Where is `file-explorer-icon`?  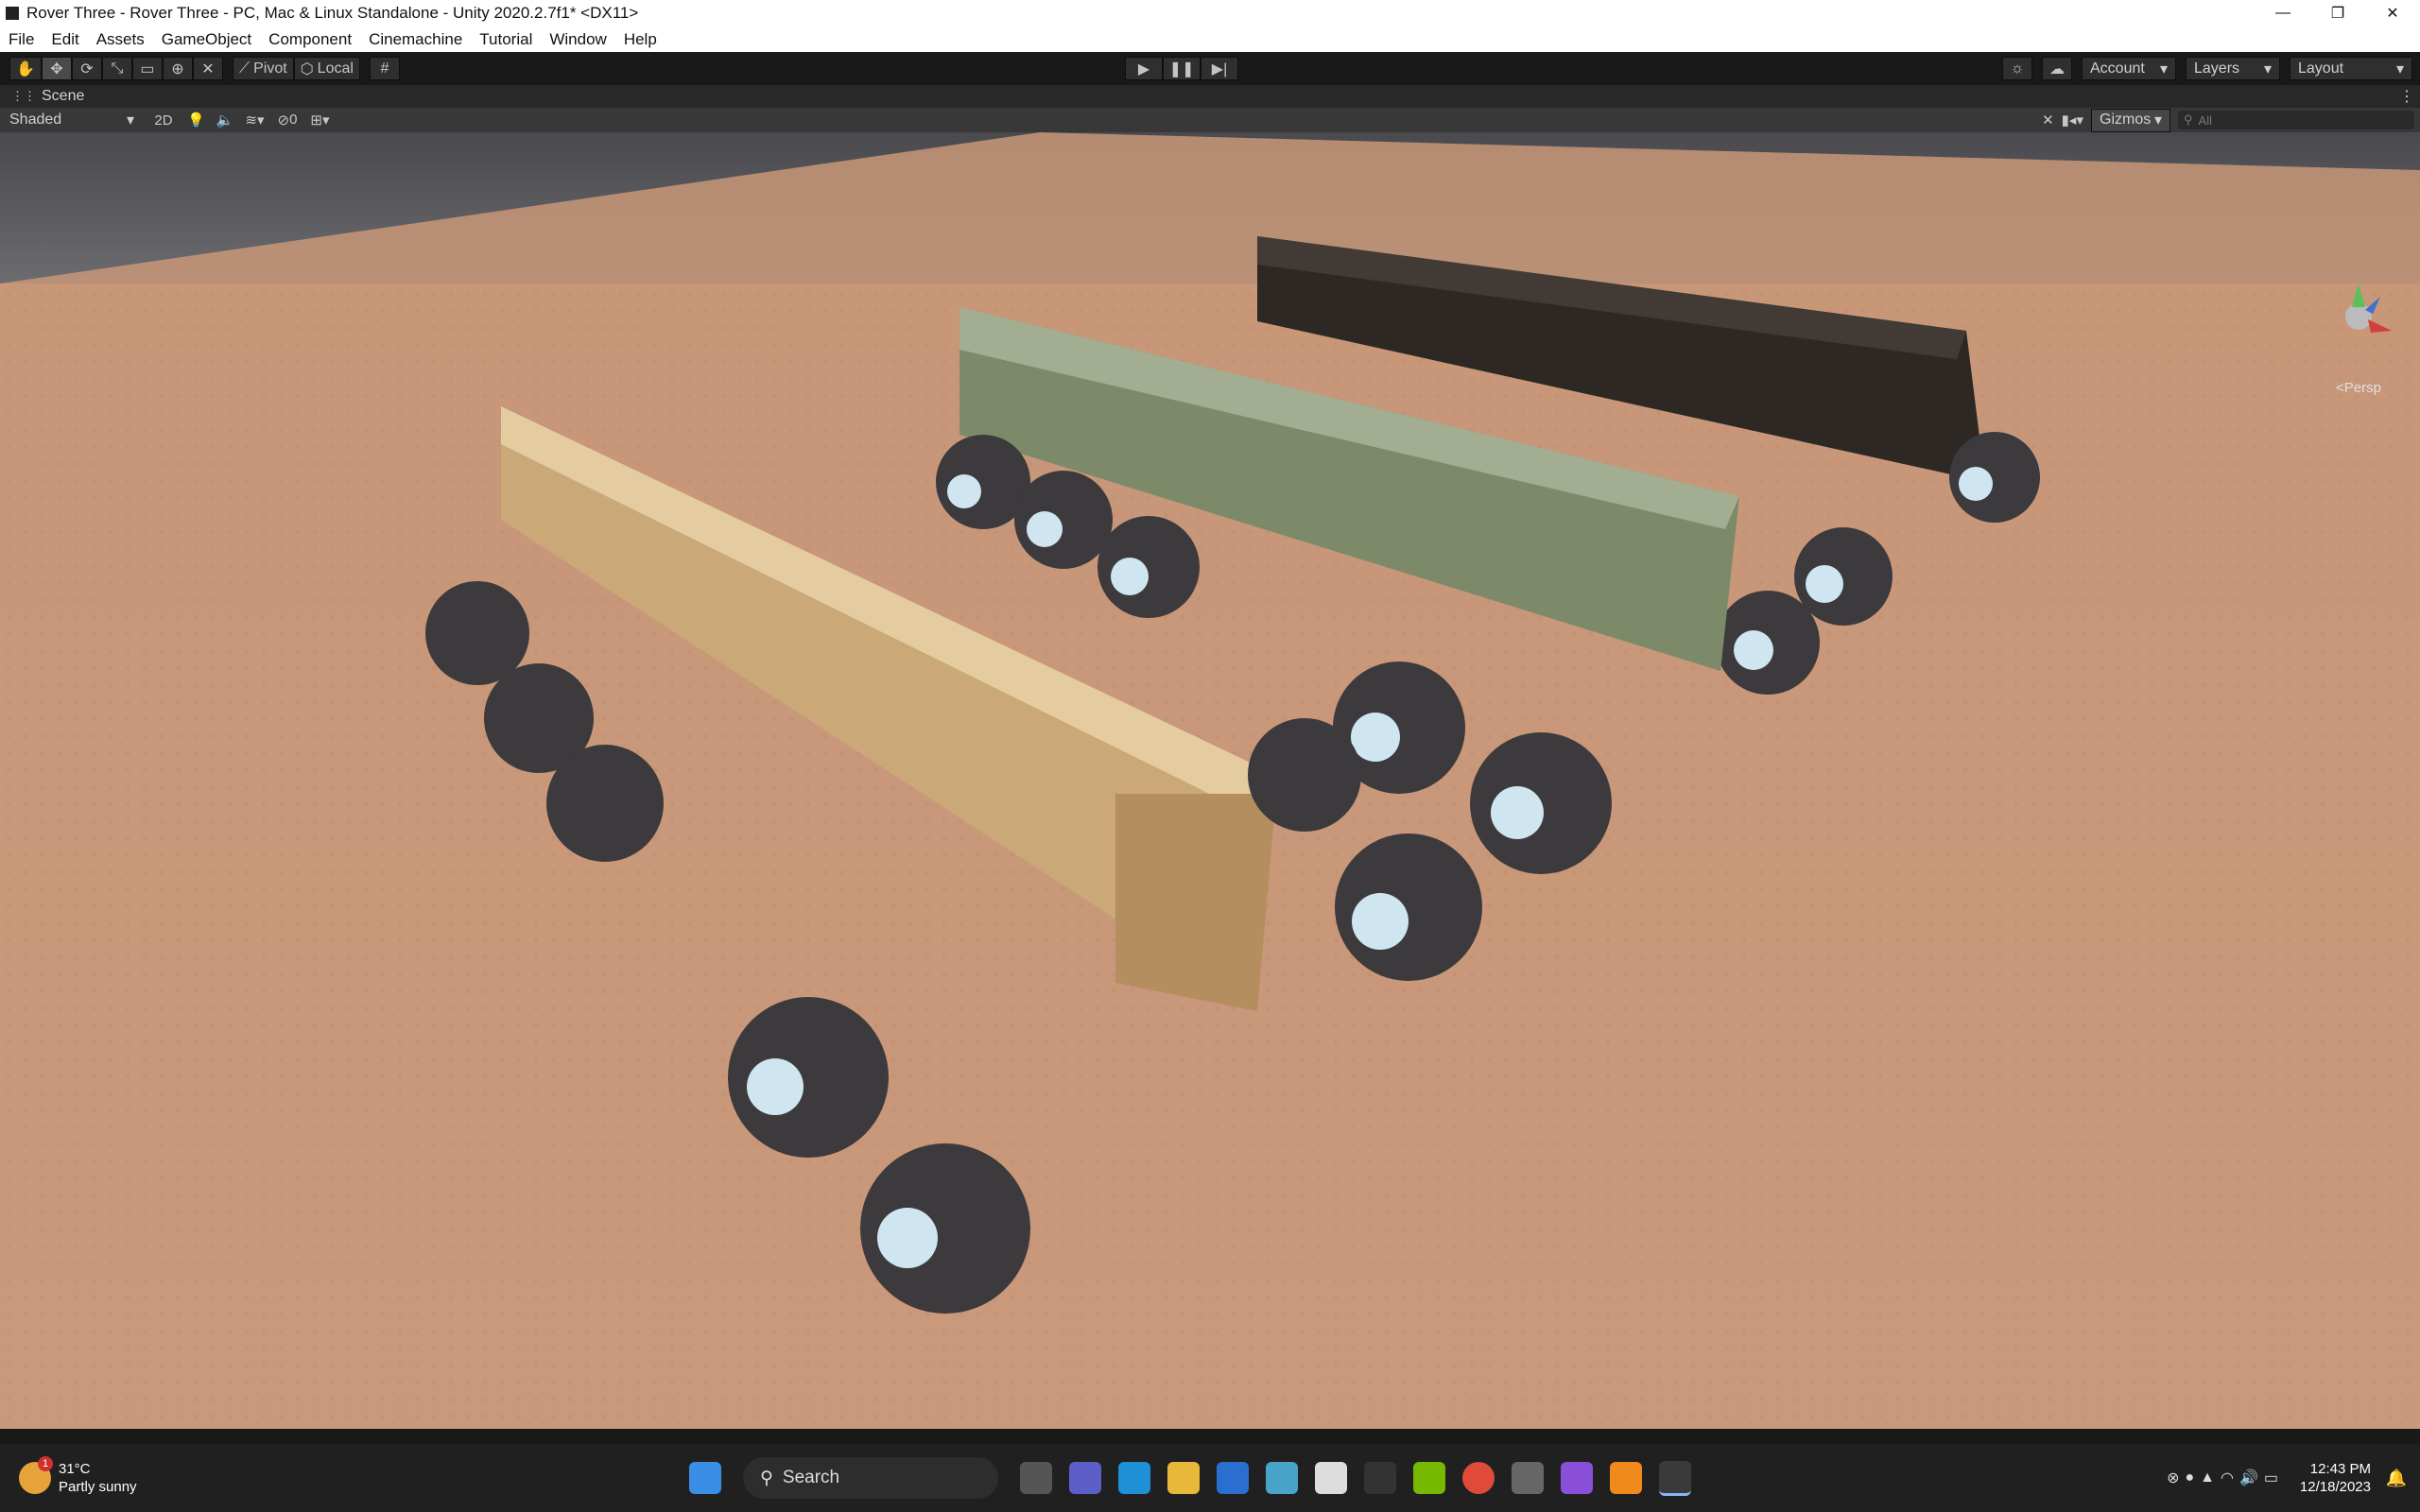
file-explorer-icon is located at coordinates (1183, 1478).